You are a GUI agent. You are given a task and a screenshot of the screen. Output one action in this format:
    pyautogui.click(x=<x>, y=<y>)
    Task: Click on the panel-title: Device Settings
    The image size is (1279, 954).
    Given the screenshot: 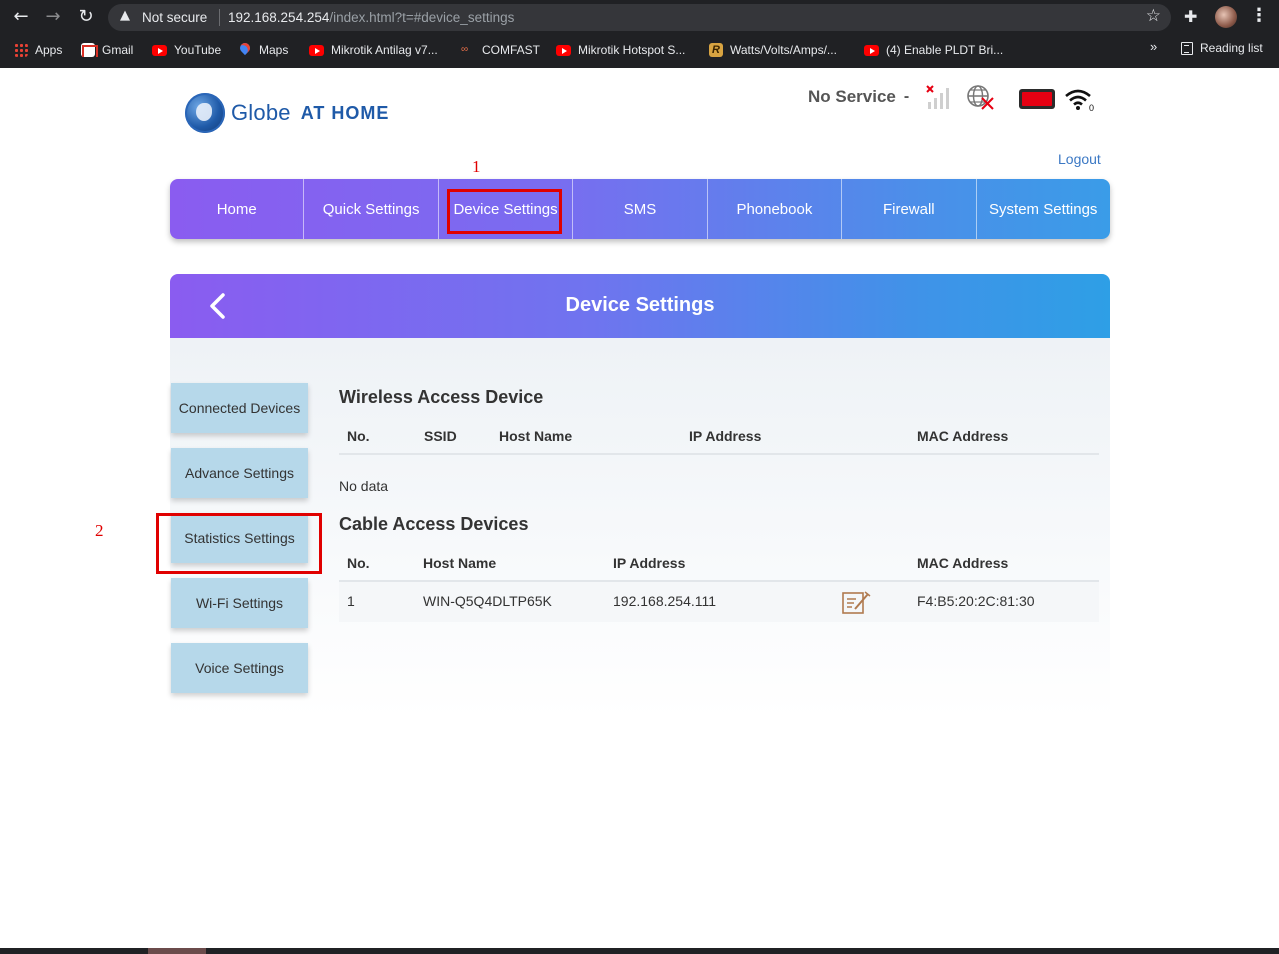 What is the action you would take?
    pyautogui.click(x=640, y=305)
    